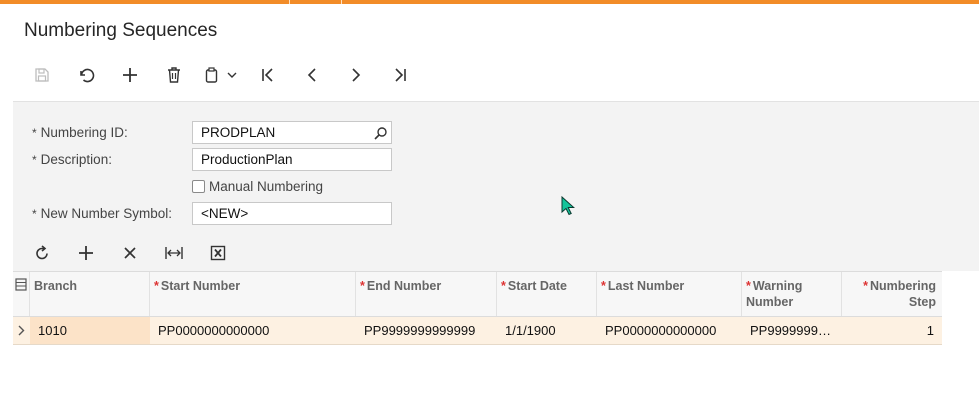 The height and width of the screenshot is (410, 979). I want to click on mouse-cursor-icon, so click(568, 206).